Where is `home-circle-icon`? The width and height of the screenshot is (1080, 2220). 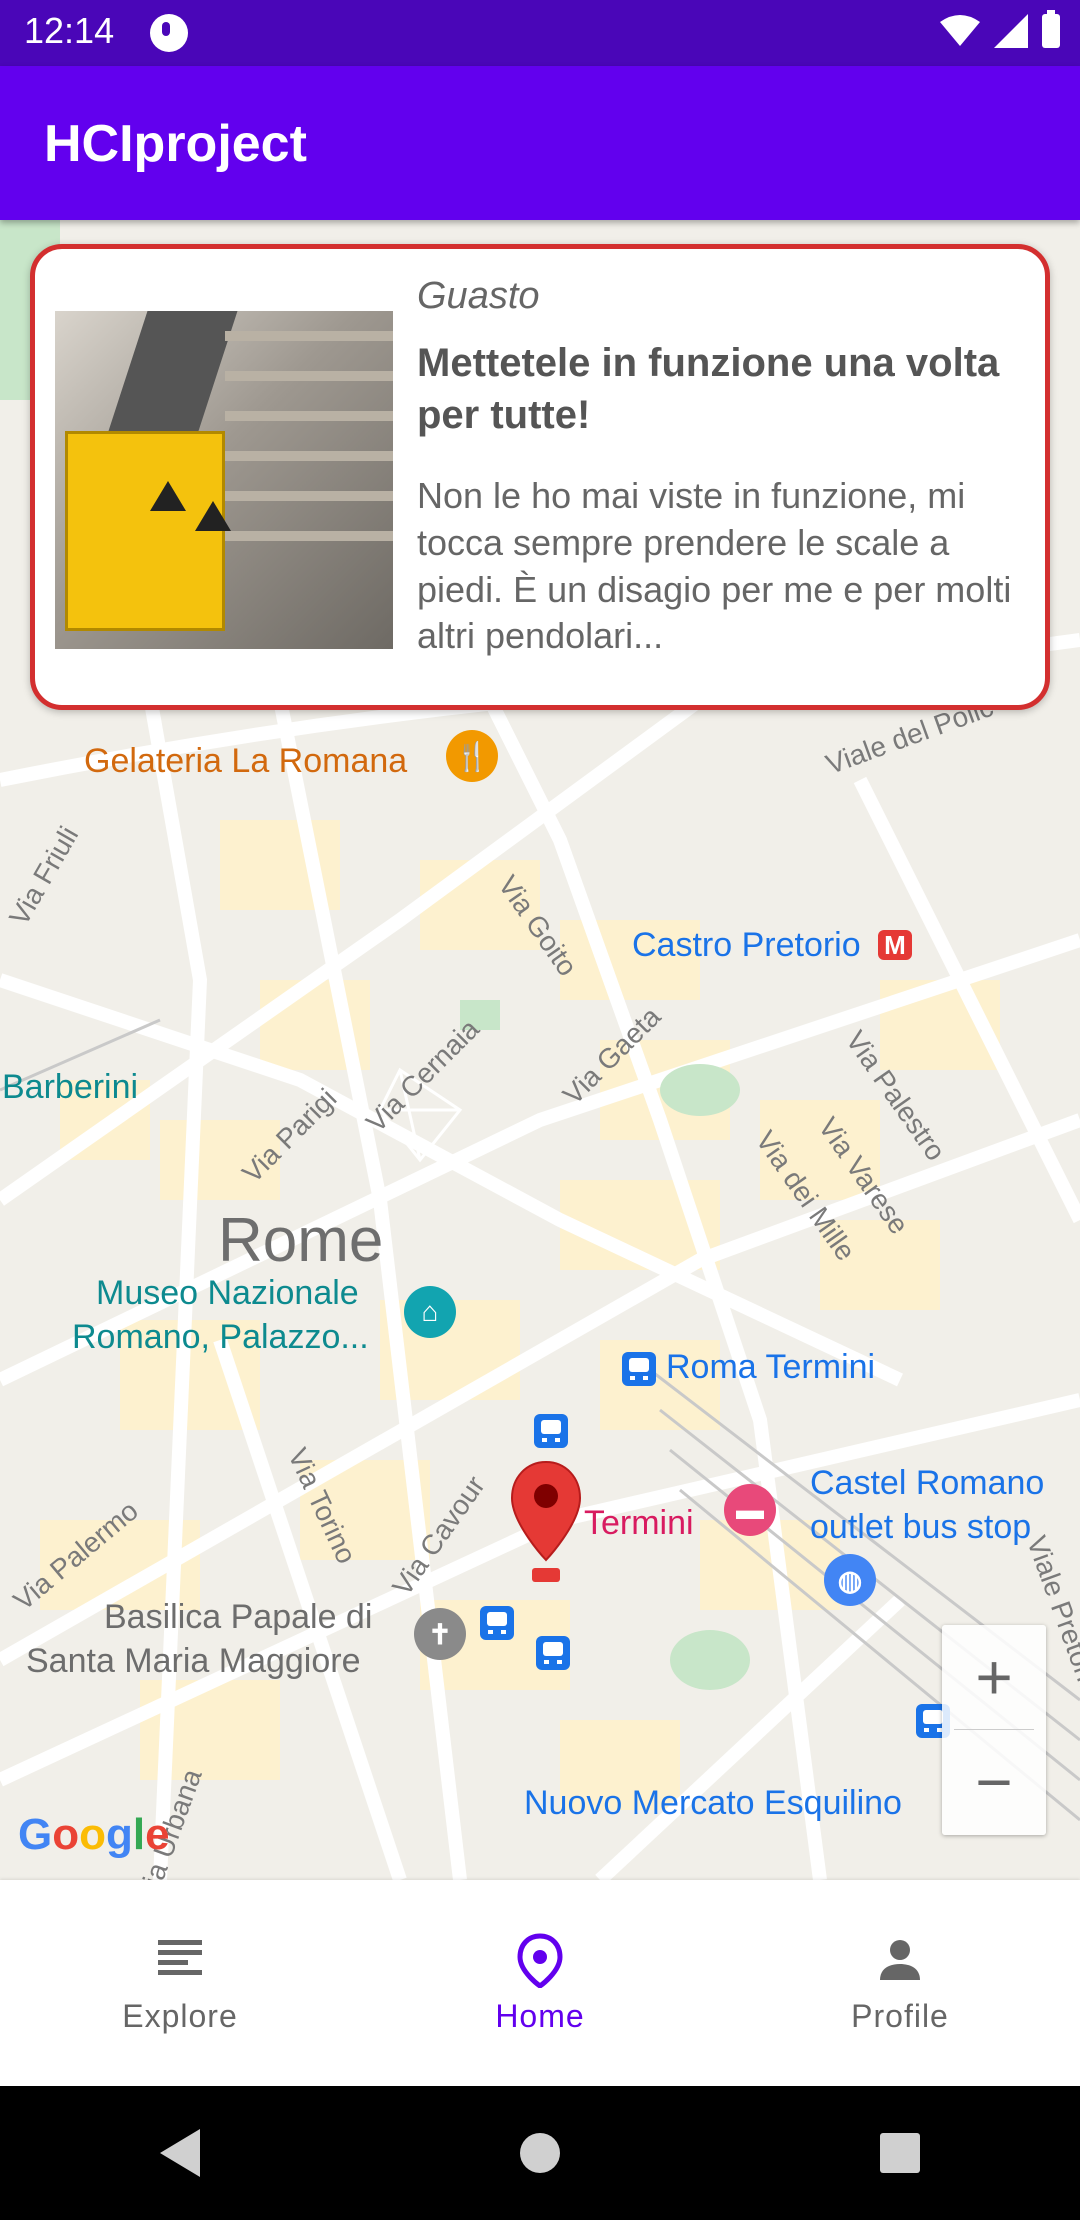
home-circle-icon is located at coordinates (540, 2153).